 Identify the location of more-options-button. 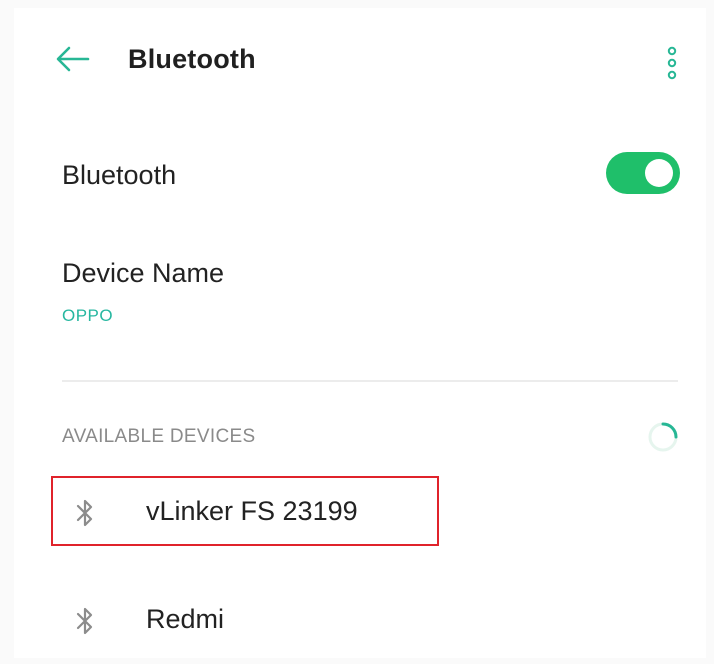
(672, 63).